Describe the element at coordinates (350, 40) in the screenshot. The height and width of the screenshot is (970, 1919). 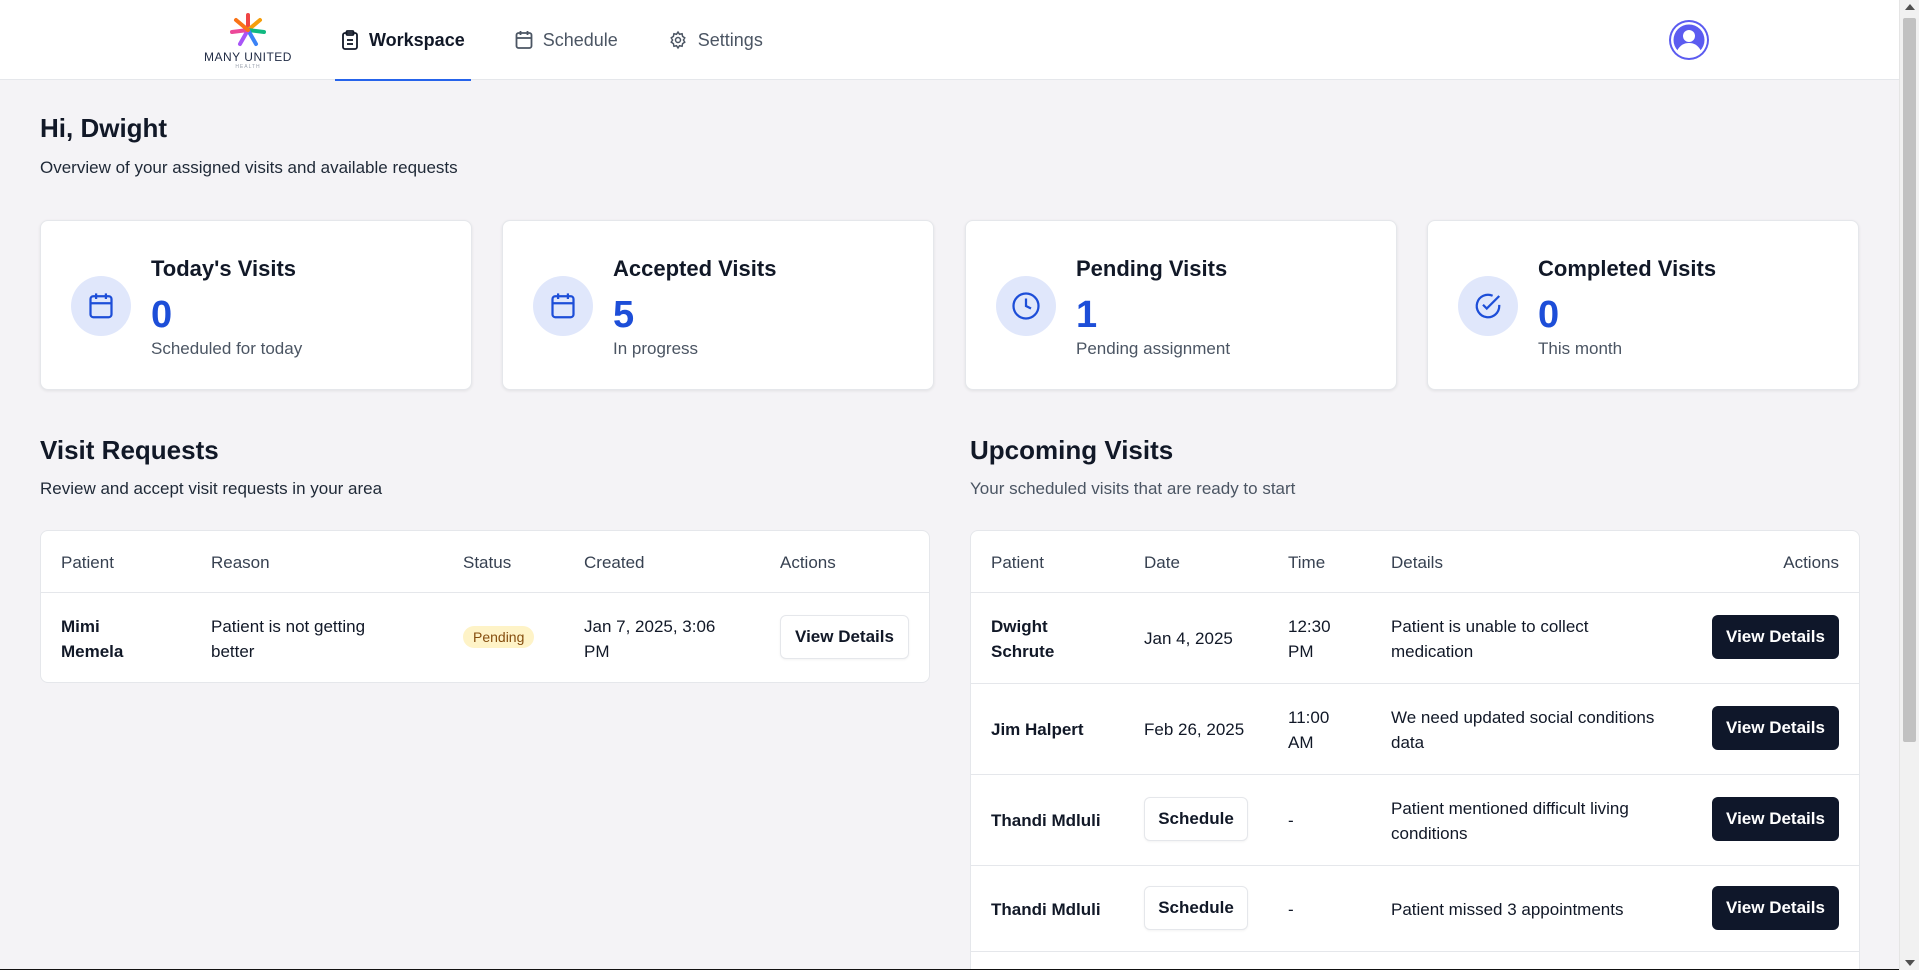
I see `clipboard-icon` at that location.